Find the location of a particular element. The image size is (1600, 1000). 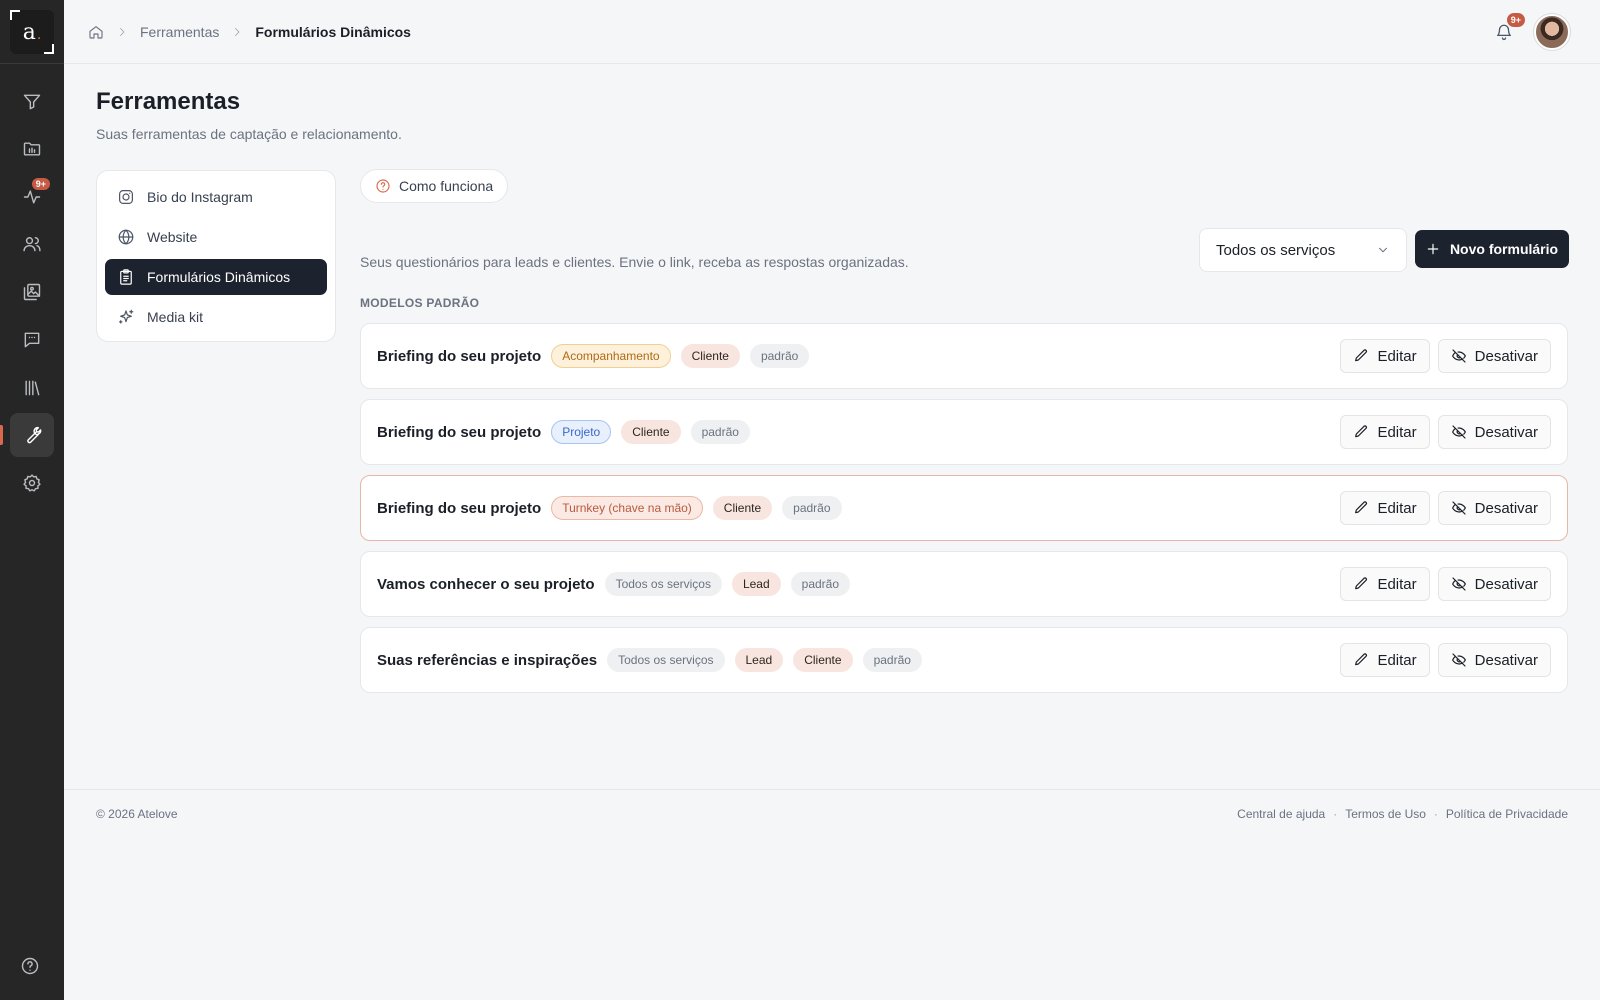

top-bar: Ferramentas Formulários Dinâmicos 9+ is located at coordinates (832, 32).